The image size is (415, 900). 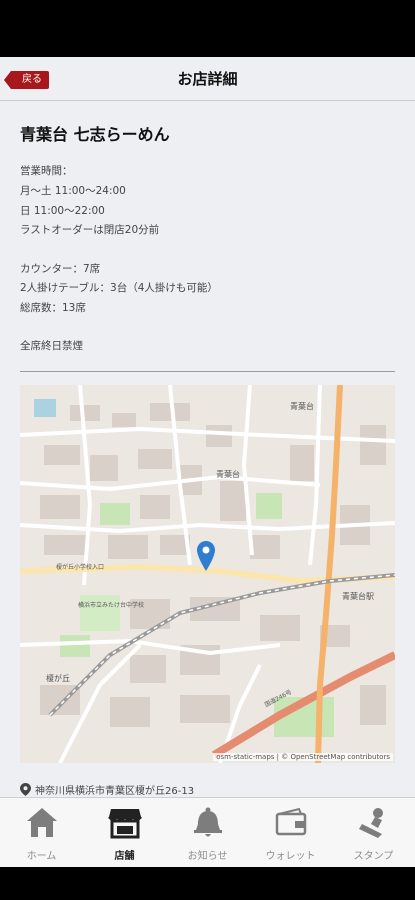 I want to click on page-title: お店詳細, so click(x=207, y=79).